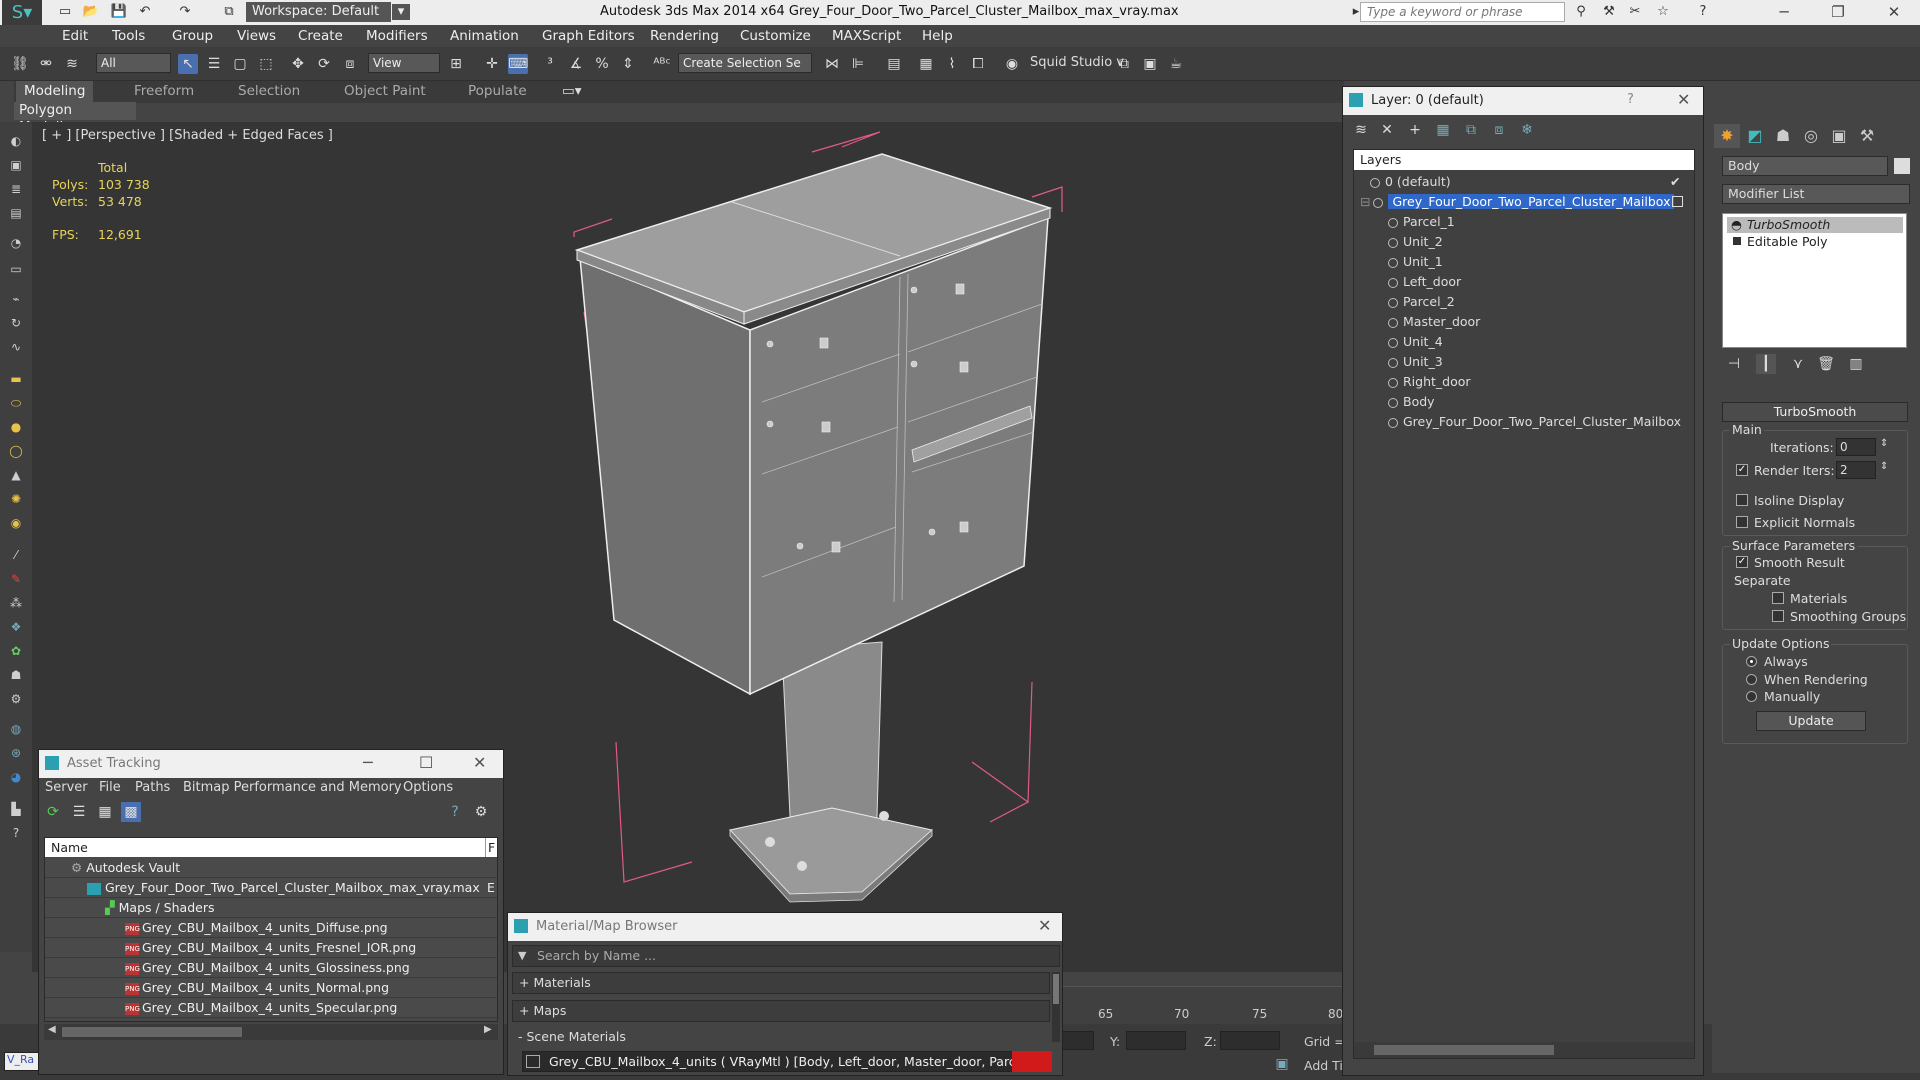 The image size is (1920, 1080). I want to click on asset-menu-server: Server, so click(66, 787).